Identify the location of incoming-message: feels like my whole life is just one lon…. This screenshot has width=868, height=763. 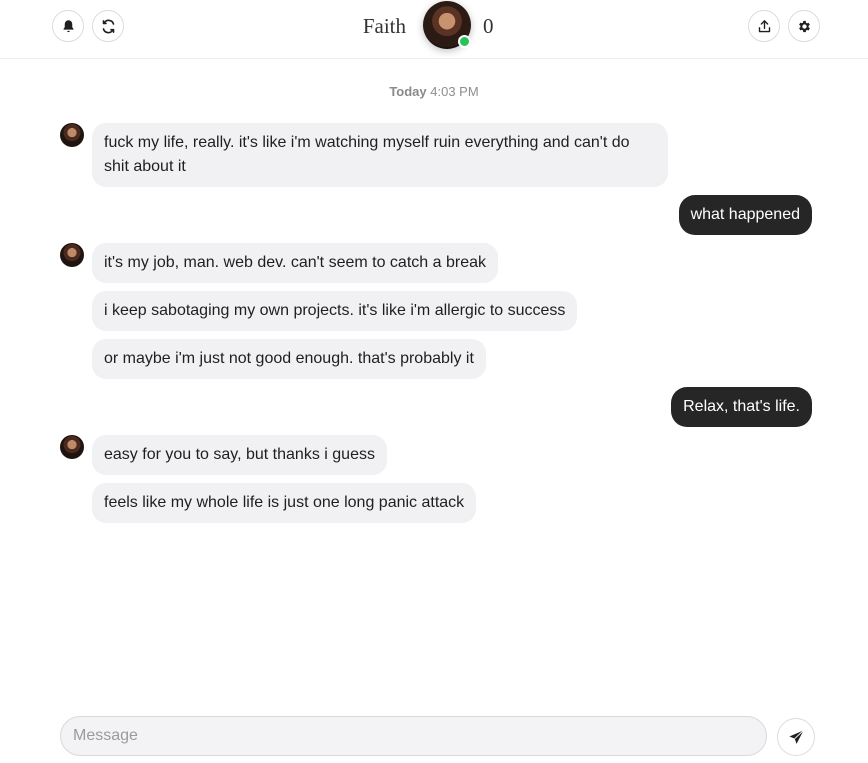
(284, 503).